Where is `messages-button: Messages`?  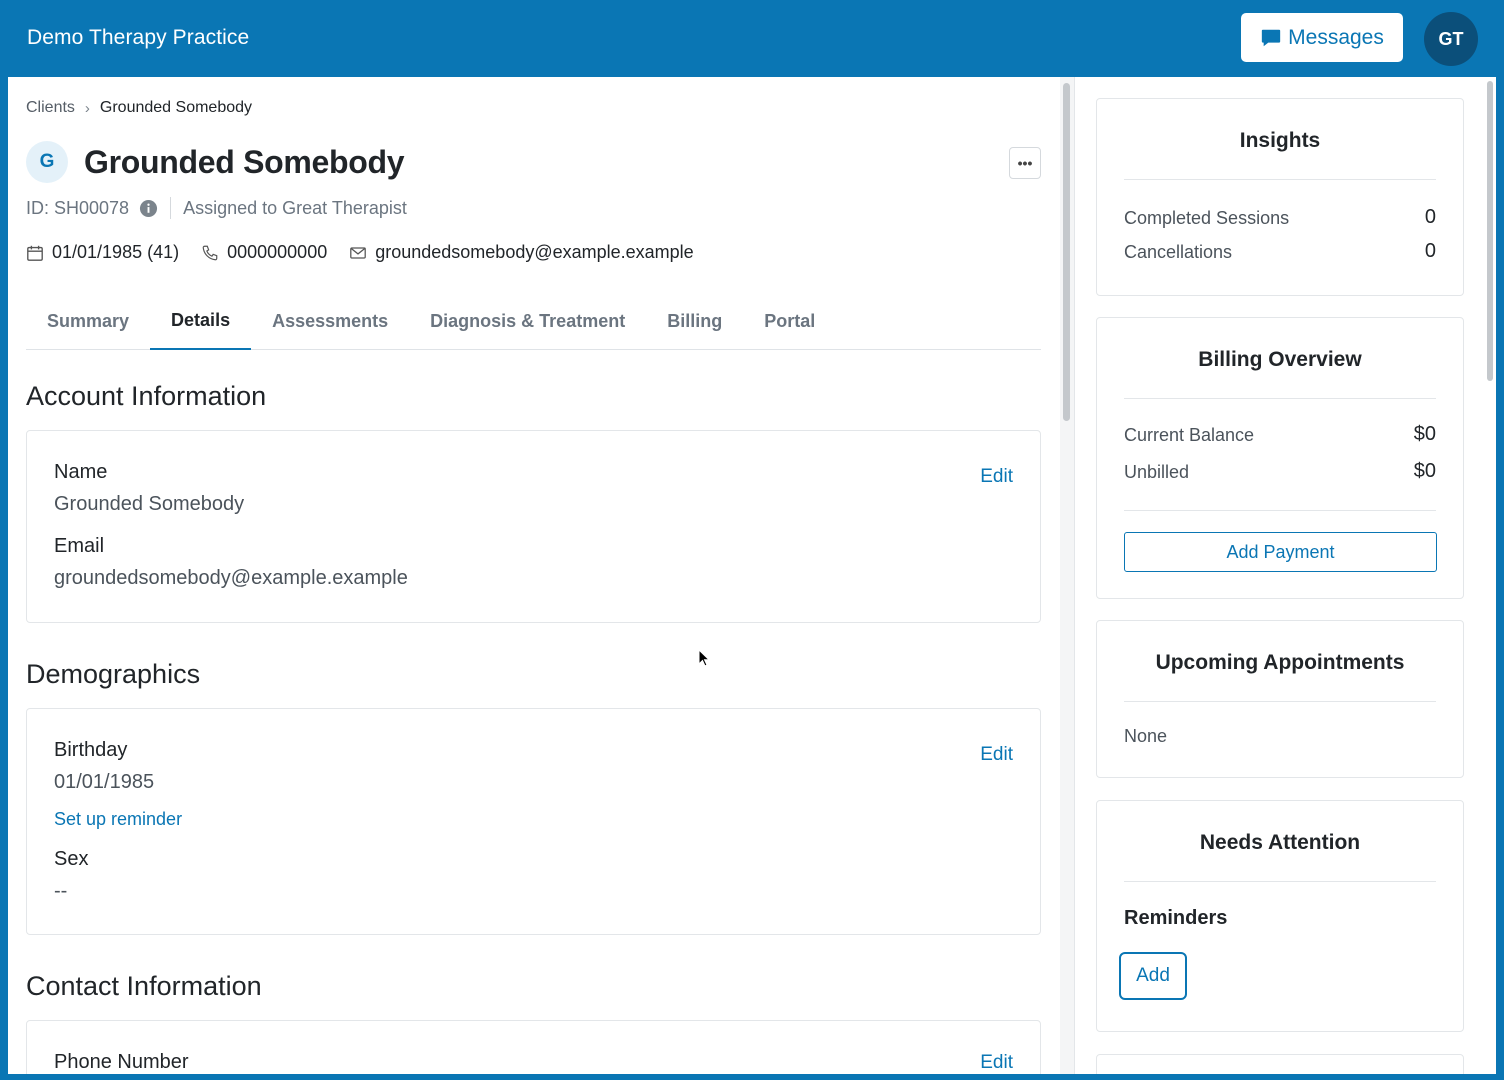
messages-button: Messages is located at coordinates (1322, 37).